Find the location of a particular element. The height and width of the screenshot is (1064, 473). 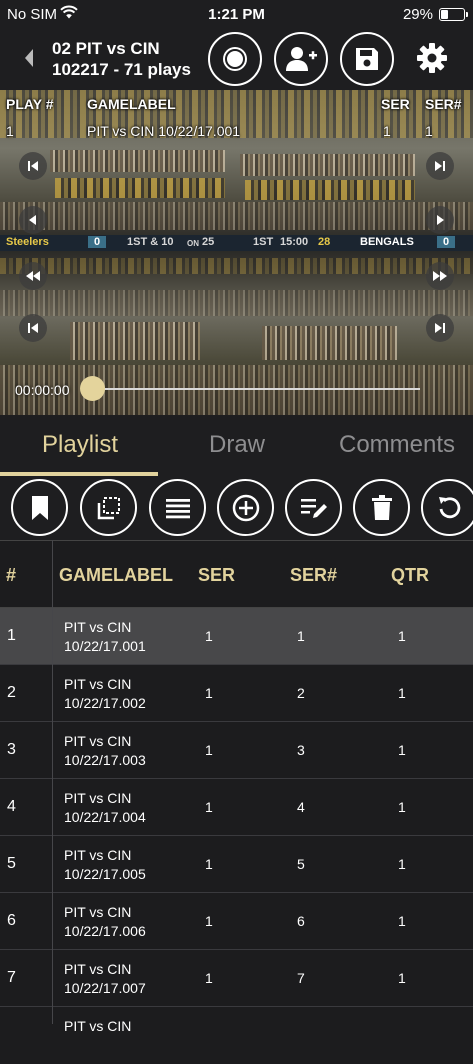

triangle-right-icon is located at coordinates (440, 220).